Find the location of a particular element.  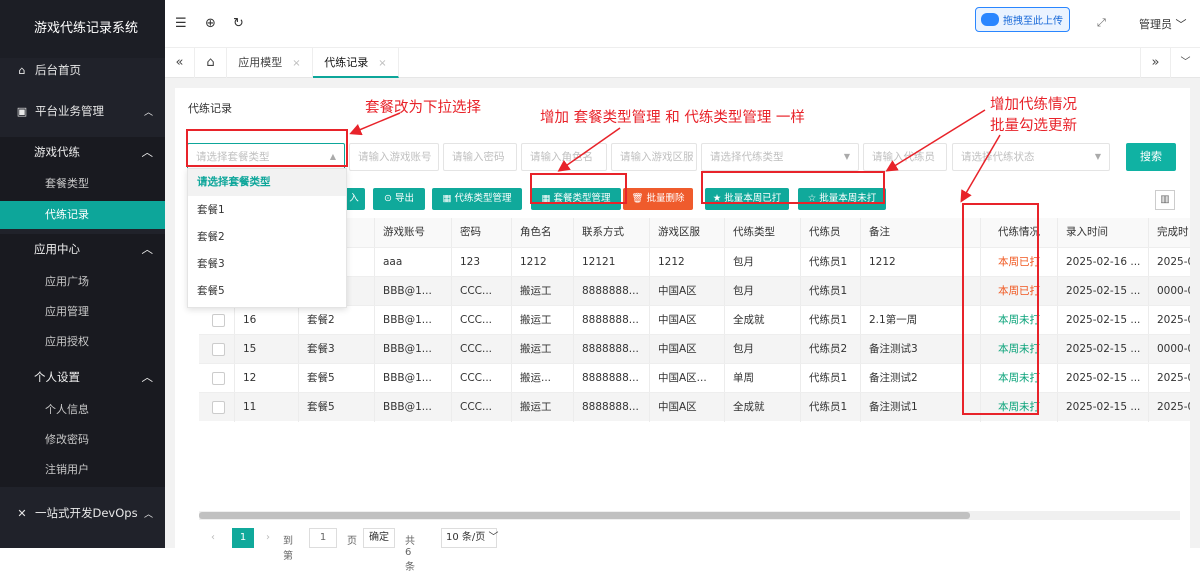

sidebar-item-boost-record: 代练记录 is located at coordinates (82, 215).